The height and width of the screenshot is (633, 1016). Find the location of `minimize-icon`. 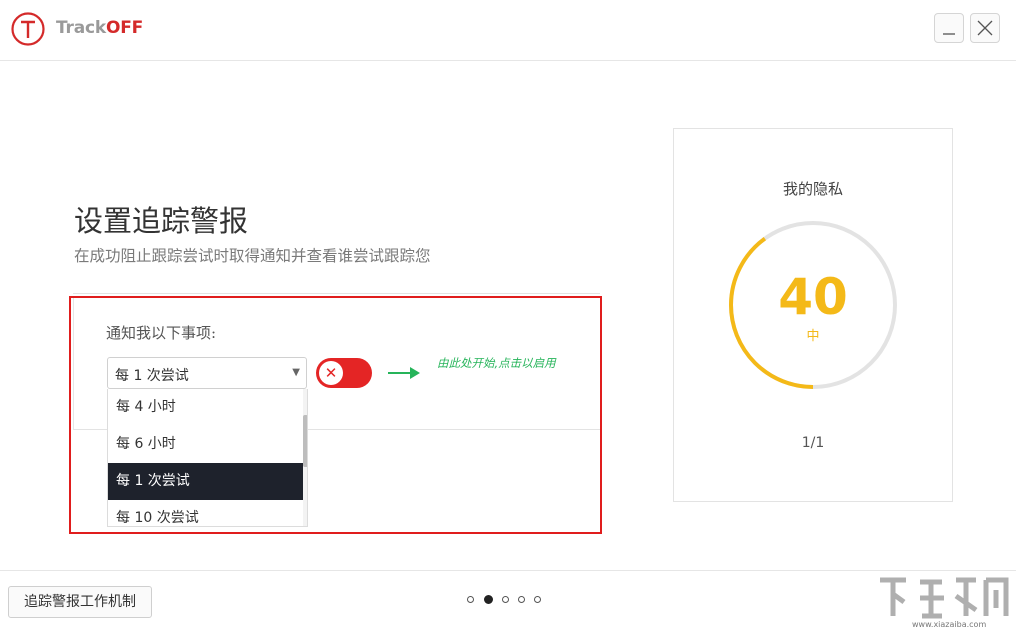

minimize-icon is located at coordinates (949, 34).